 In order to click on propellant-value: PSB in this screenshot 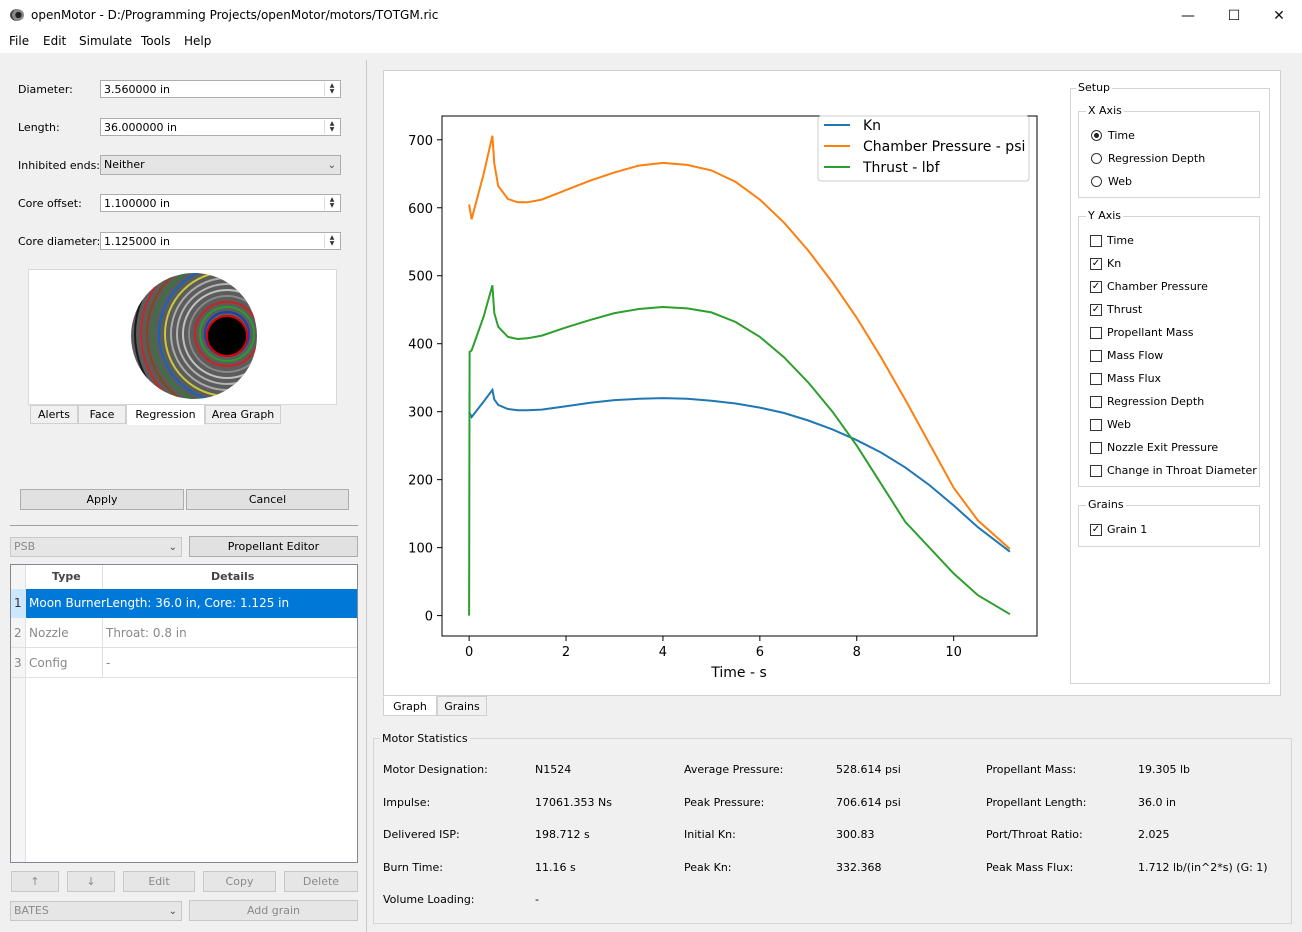, I will do `click(25, 546)`.